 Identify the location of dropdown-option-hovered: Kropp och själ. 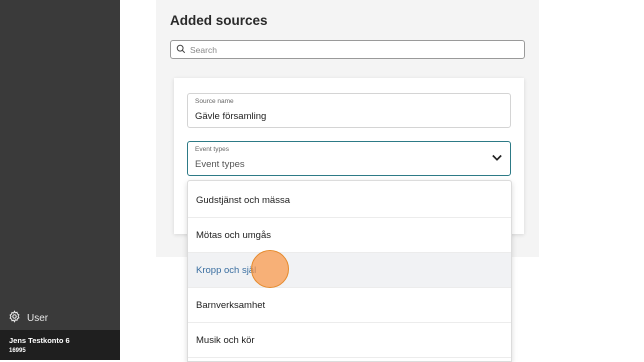
(349, 270).